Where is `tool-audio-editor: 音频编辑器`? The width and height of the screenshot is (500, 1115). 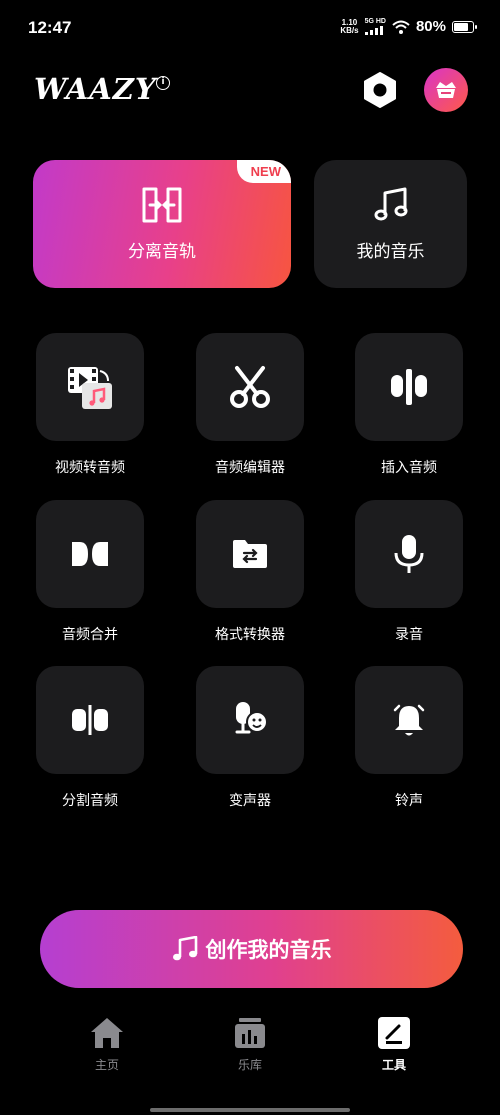
tool-audio-editor: 音频编辑器 is located at coordinates (250, 413).